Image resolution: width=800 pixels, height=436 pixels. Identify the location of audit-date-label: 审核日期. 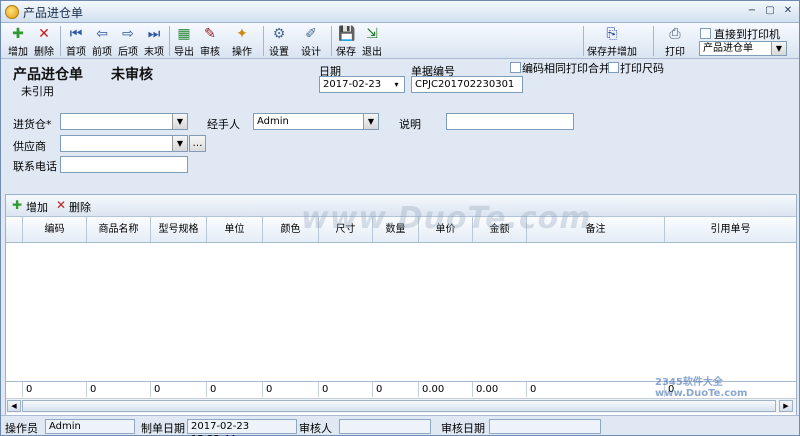
(463, 428).